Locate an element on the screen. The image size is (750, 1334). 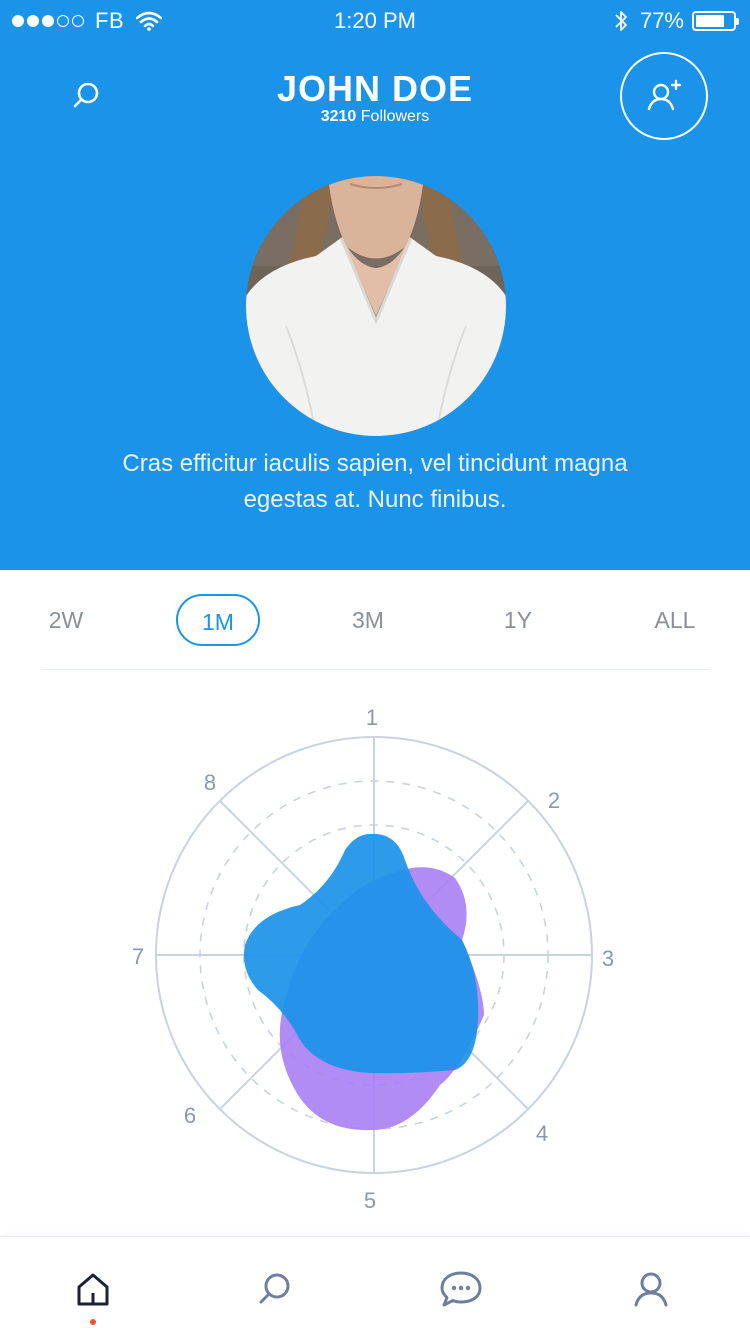
axis-label-3: 3 is located at coordinates (608, 958).